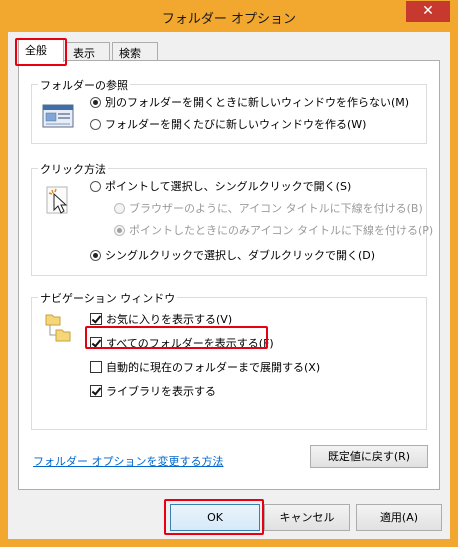 This screenshot has height=547, width=458. What do you see at coordinates (119, 230) in the screenshot?
I see `radio-underline-point` at bounding box center [119, 230].